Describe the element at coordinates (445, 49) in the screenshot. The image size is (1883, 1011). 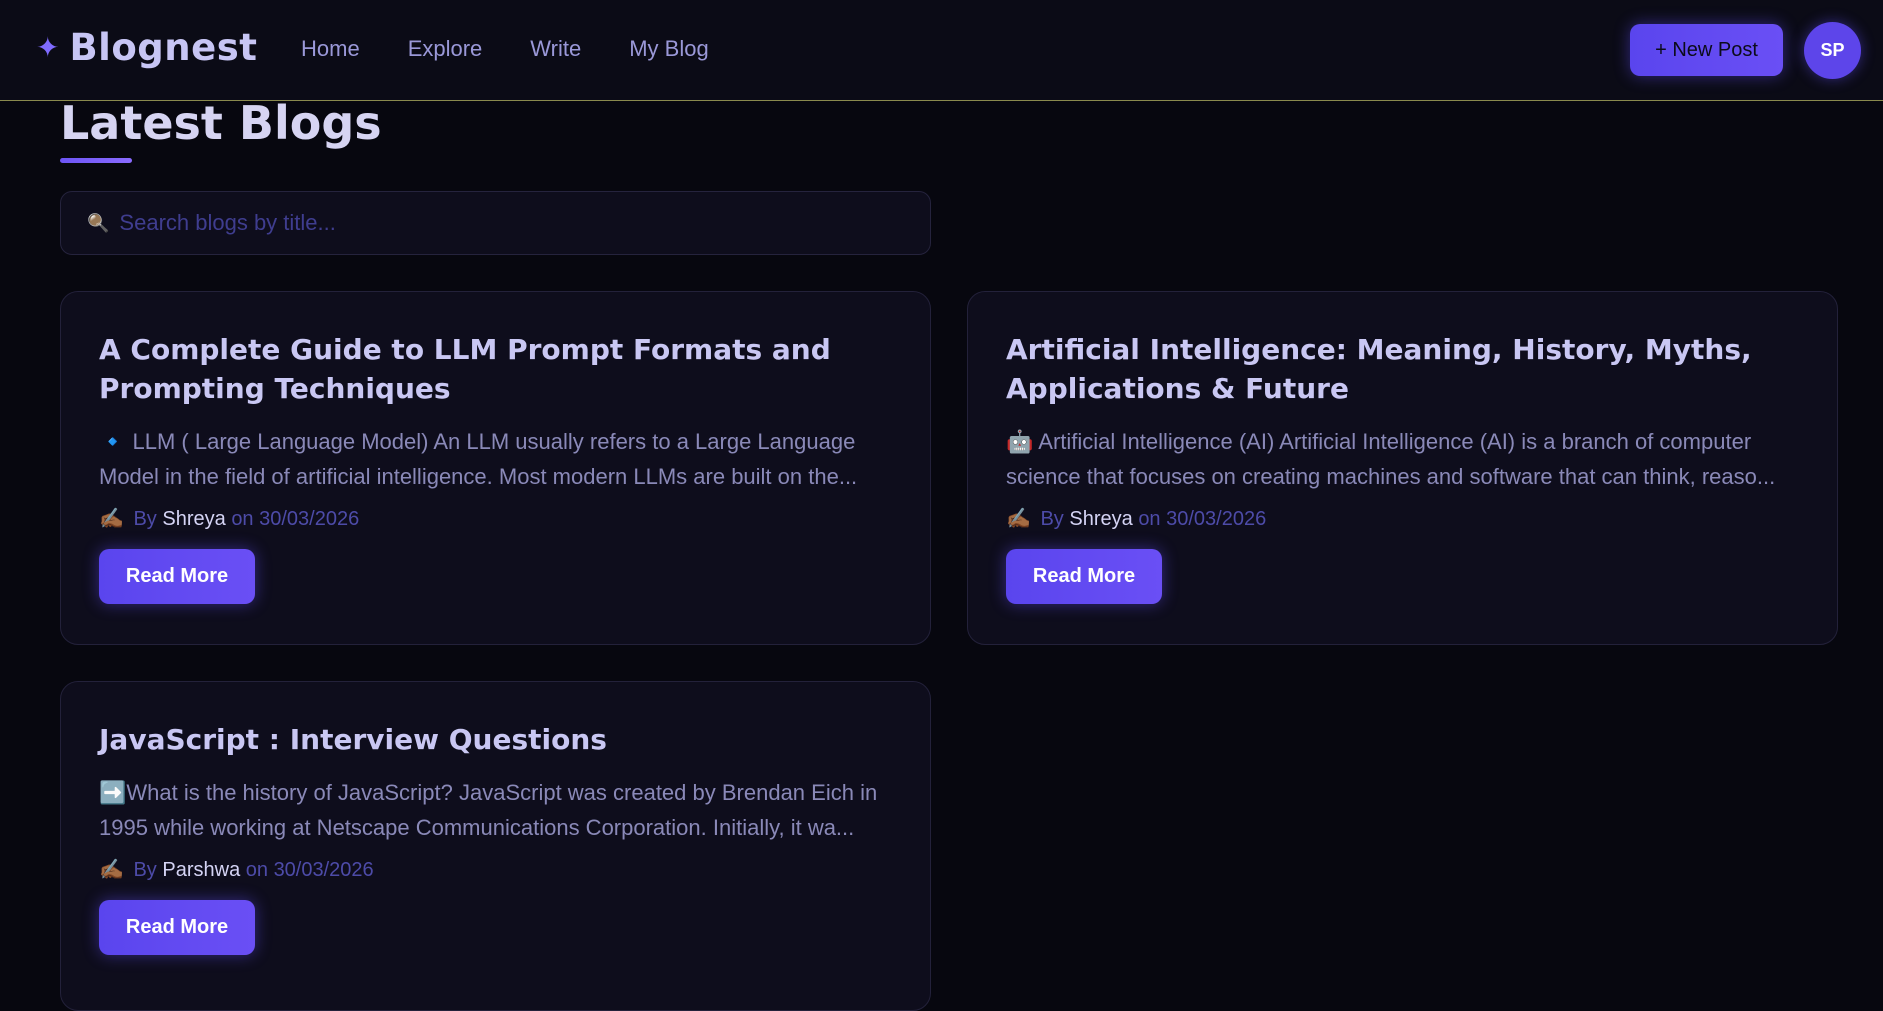
I see `nav-item-explore: Explore` at that location.